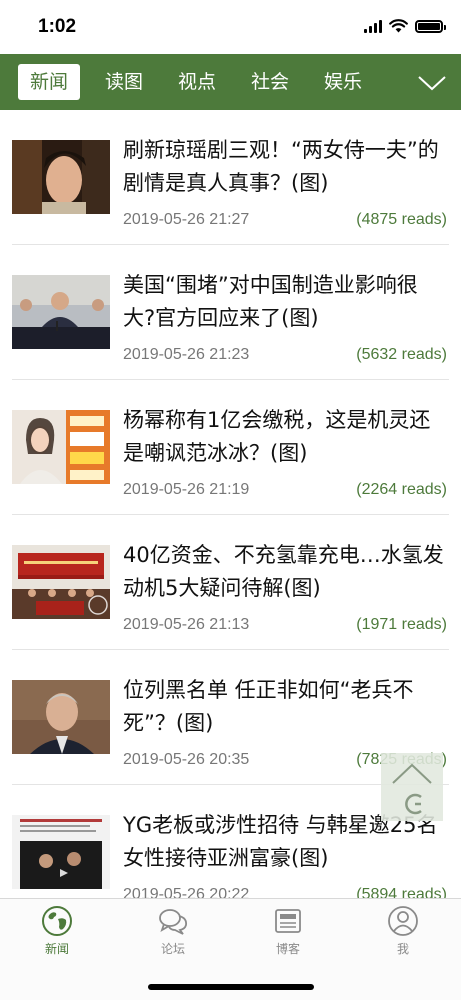 The image size is (461, 1000). Describe the element at coordinates (186, 354) in the screenshot. I see `news-date: 2019-05-26 21:23` at that location.